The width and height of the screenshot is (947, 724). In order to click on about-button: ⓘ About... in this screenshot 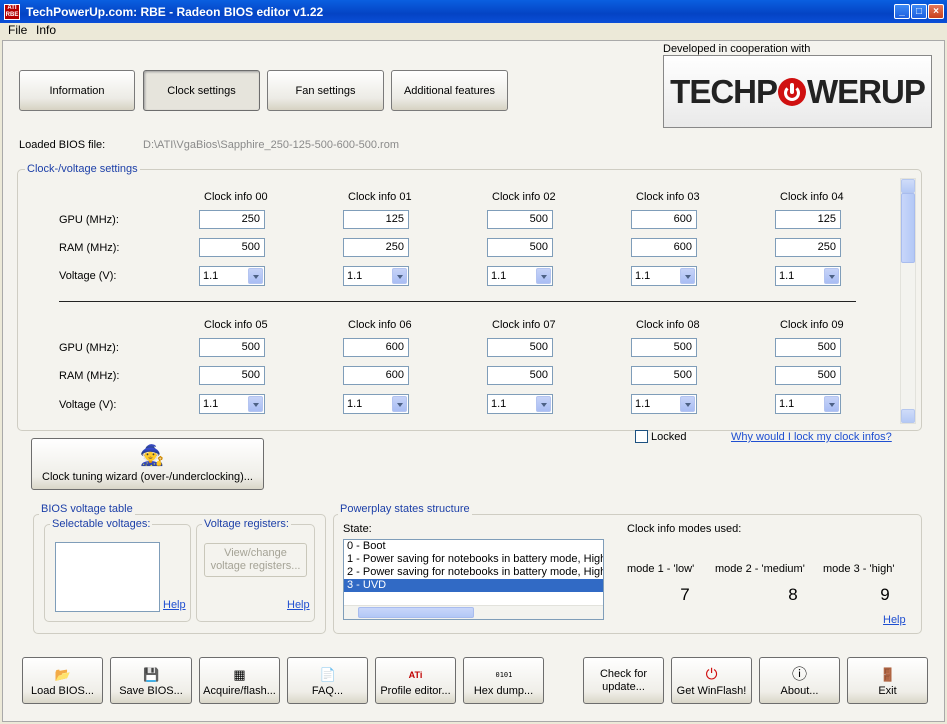, I will do `click(799, 680)`.